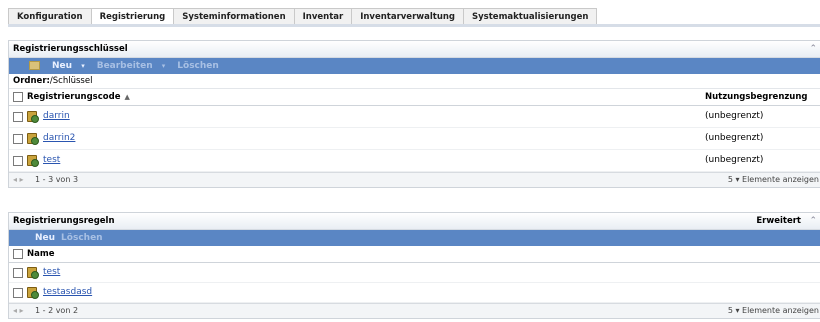 The image size is (820, 322). Describe the element at coordinates (56, 116) in the screenshot. I see `key-link: darrin` at that location.